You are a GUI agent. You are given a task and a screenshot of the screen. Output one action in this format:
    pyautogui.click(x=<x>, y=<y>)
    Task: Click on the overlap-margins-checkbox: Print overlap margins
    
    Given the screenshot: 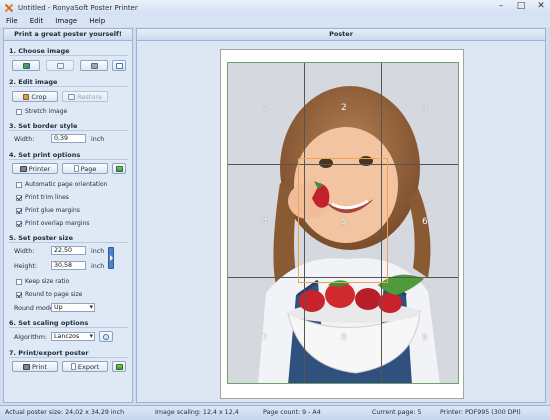 What is the action you would take?
    pyautogui.click(x=52, y=223)
    